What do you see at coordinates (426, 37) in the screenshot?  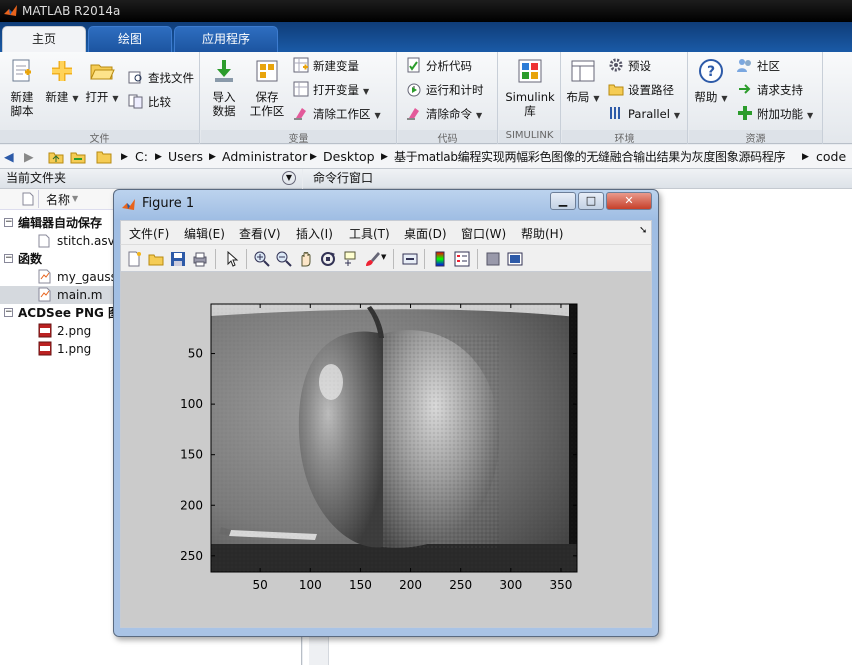 I see `ribbon-tabbar: 主页 绘图 应用程序` at bounding box center [426, 37].